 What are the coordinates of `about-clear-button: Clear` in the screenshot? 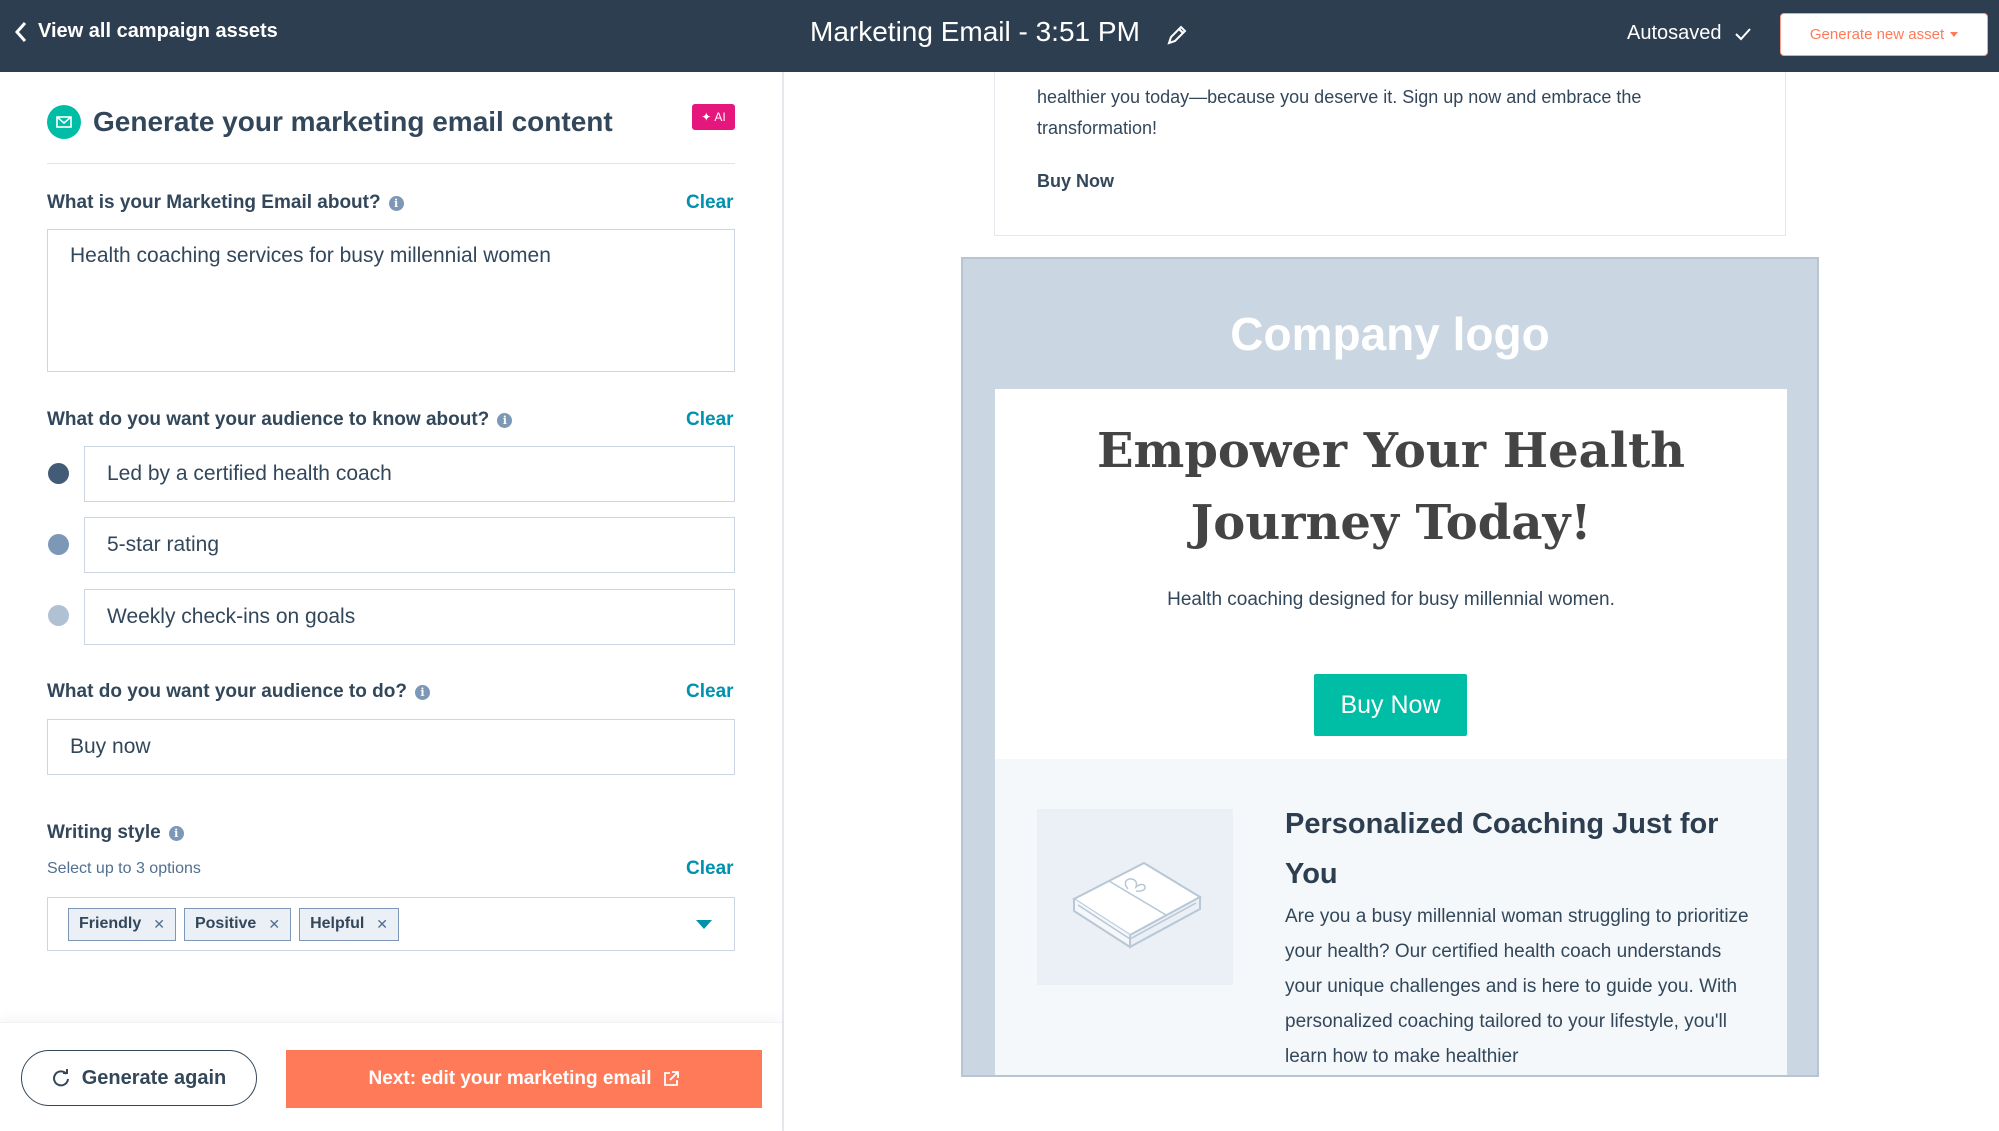 It's located at (710, 203).